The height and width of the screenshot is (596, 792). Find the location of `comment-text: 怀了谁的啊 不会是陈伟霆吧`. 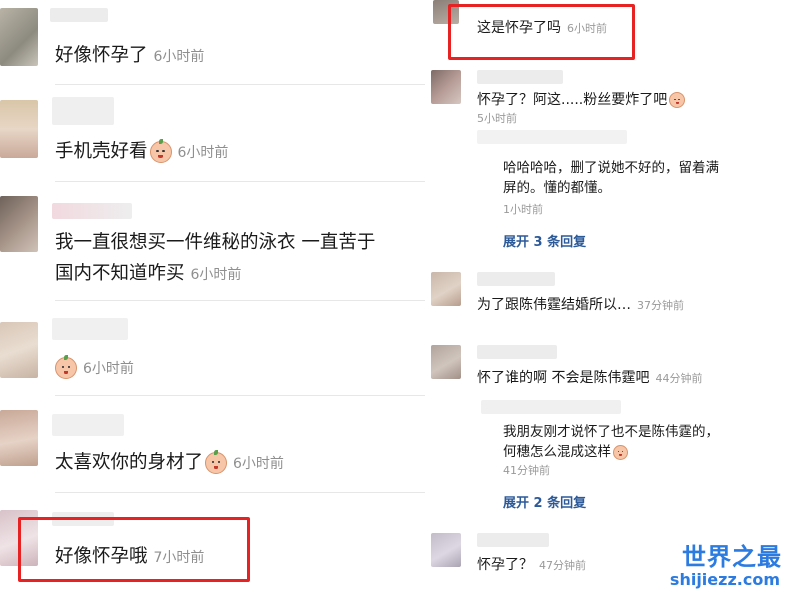

comment-text: 怀了谁的啊 不会是陈伟霆吧 is located at coordinates (563, 378).